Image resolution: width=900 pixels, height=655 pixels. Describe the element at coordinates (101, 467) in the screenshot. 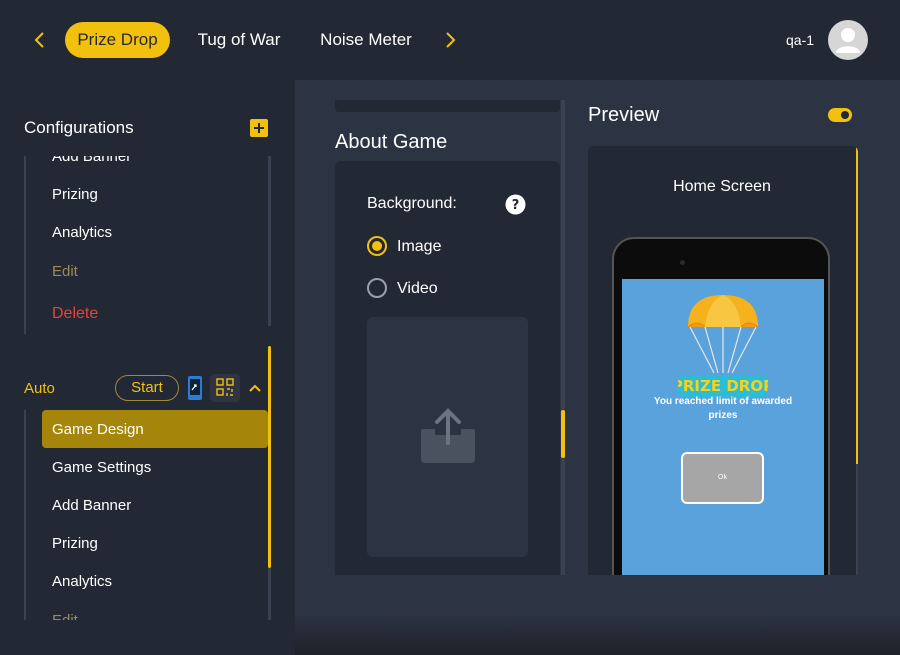

I see `sidebar-item-game-settings: Game Settings` at that location.